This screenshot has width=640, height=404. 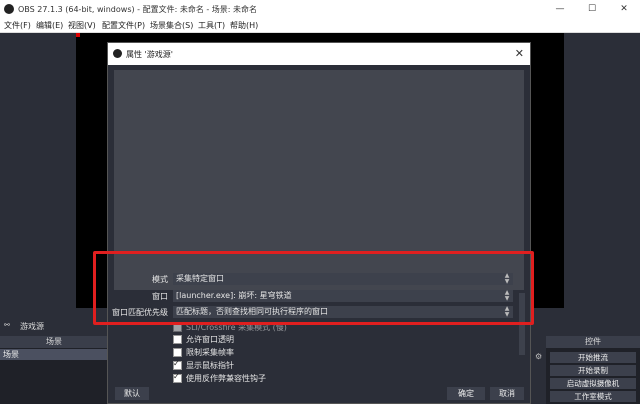 I want to click on cancel-button: 取消, so click(x=507, y=393).